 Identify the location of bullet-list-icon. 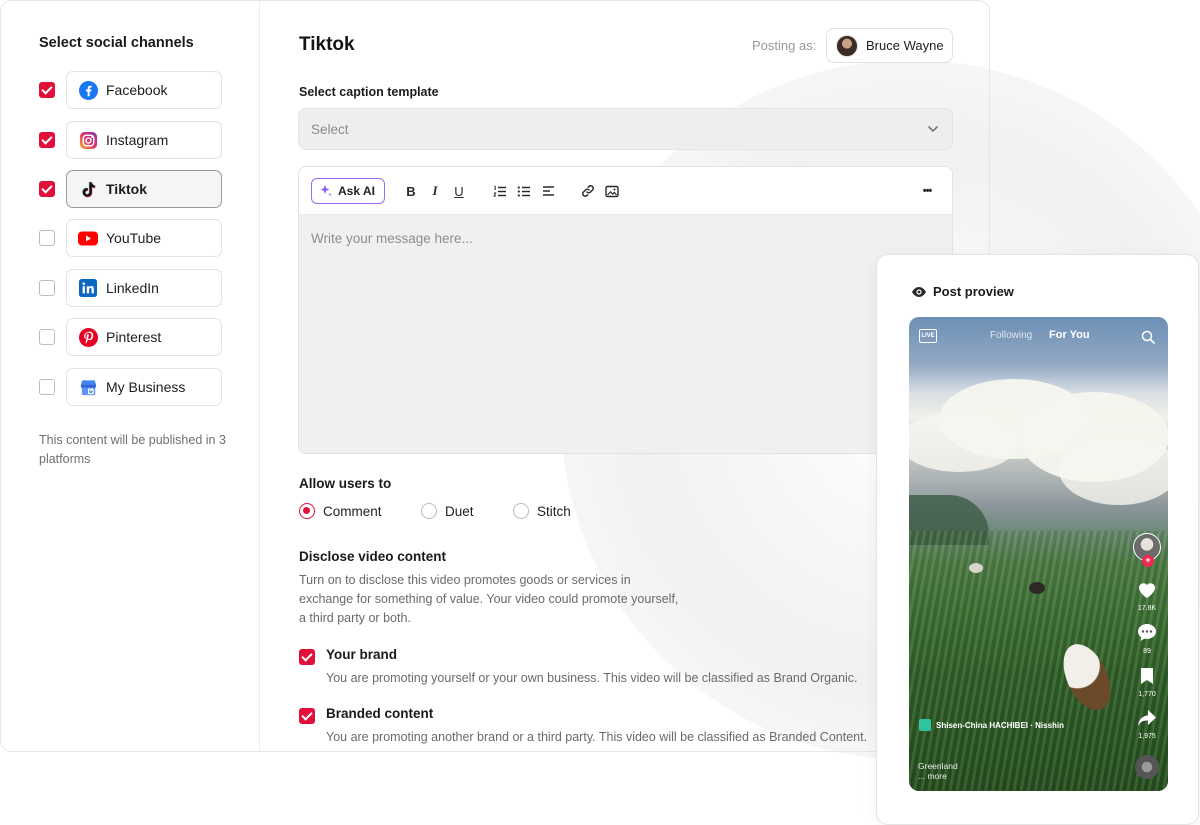
(523, 191).